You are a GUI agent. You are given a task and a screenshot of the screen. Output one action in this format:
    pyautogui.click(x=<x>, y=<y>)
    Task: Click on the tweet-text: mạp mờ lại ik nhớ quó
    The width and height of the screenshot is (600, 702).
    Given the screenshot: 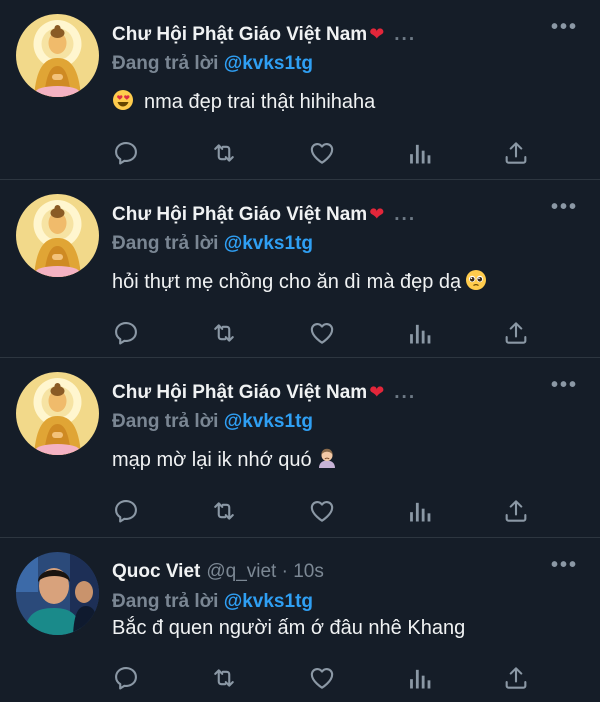 What is the action you would take?
    pyautogui.click(x=225, y=460)
    